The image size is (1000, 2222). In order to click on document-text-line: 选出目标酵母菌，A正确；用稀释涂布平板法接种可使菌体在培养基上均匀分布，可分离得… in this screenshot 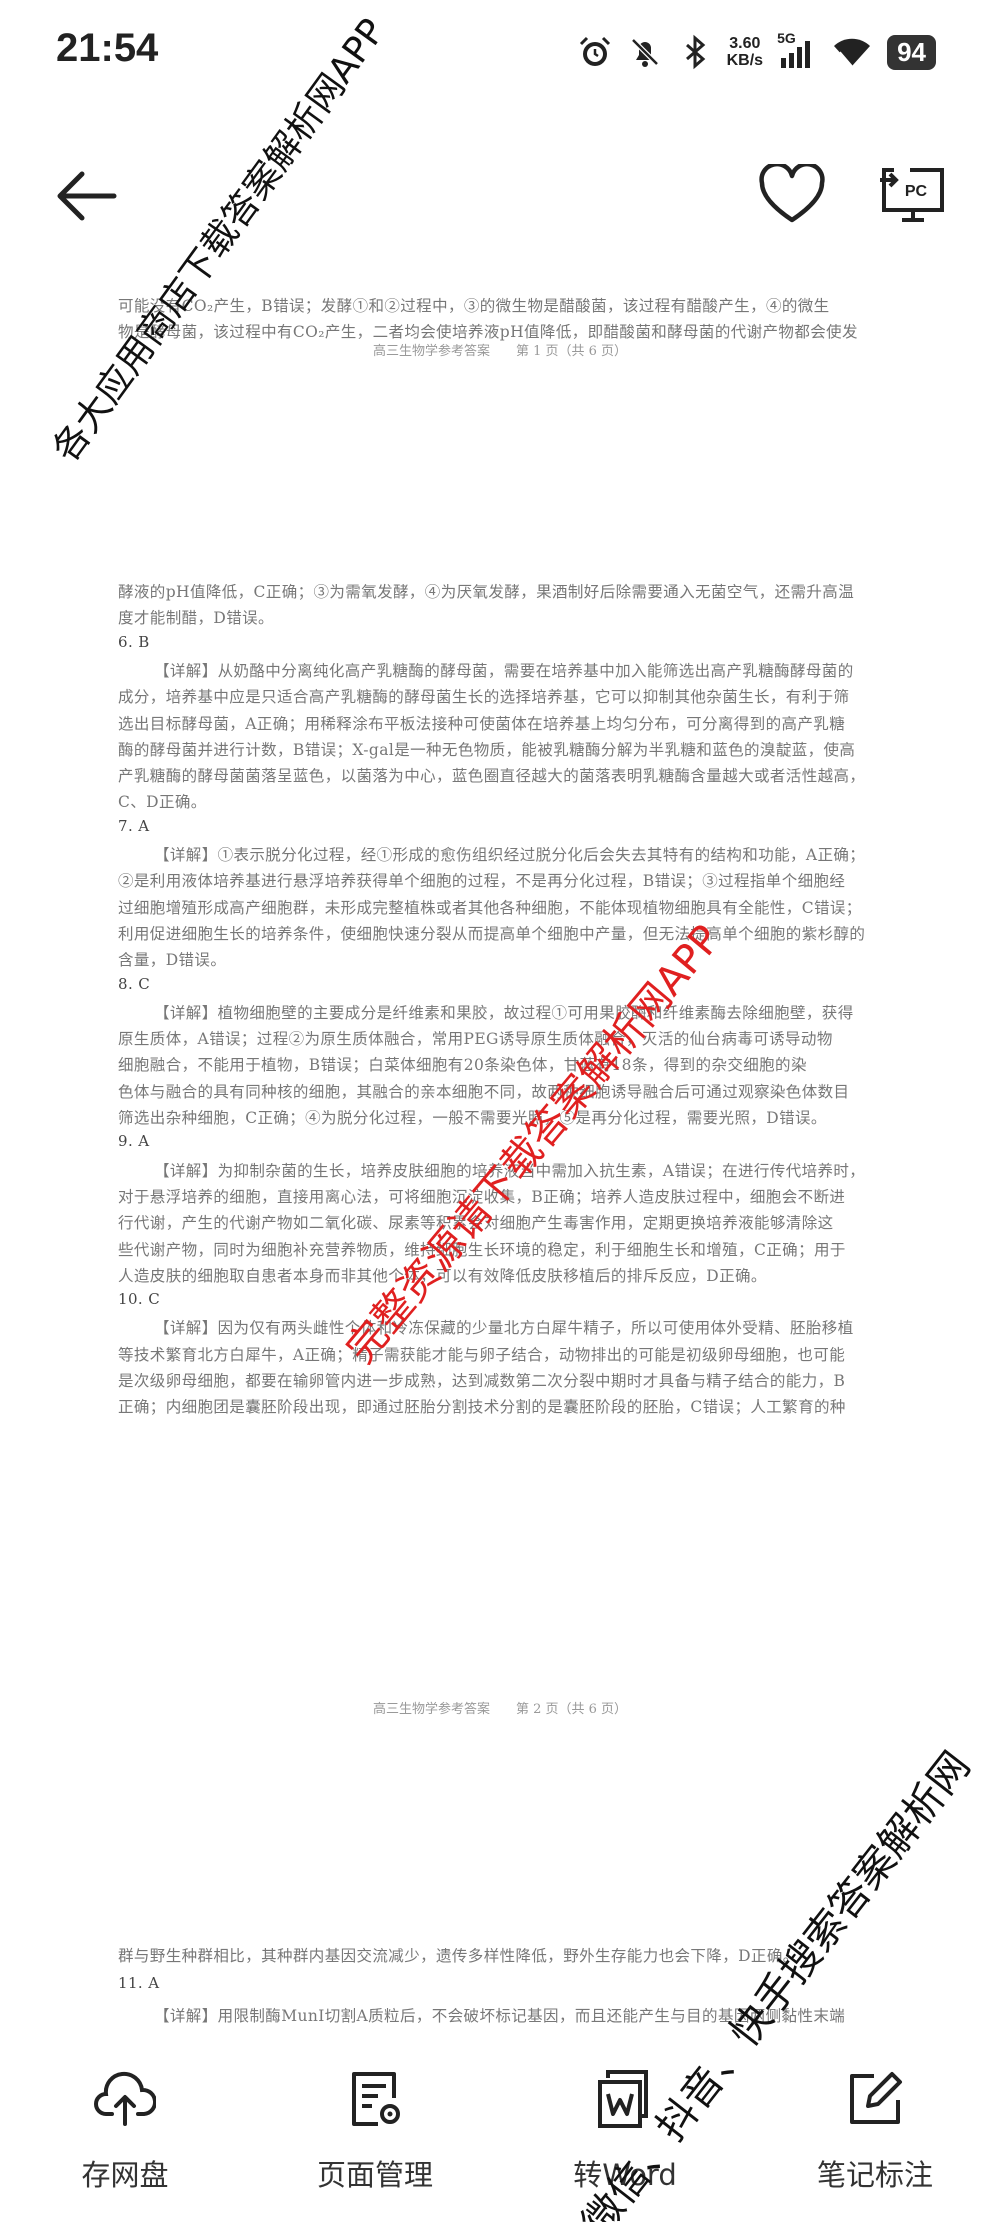, I will do `click(482, 723)`.